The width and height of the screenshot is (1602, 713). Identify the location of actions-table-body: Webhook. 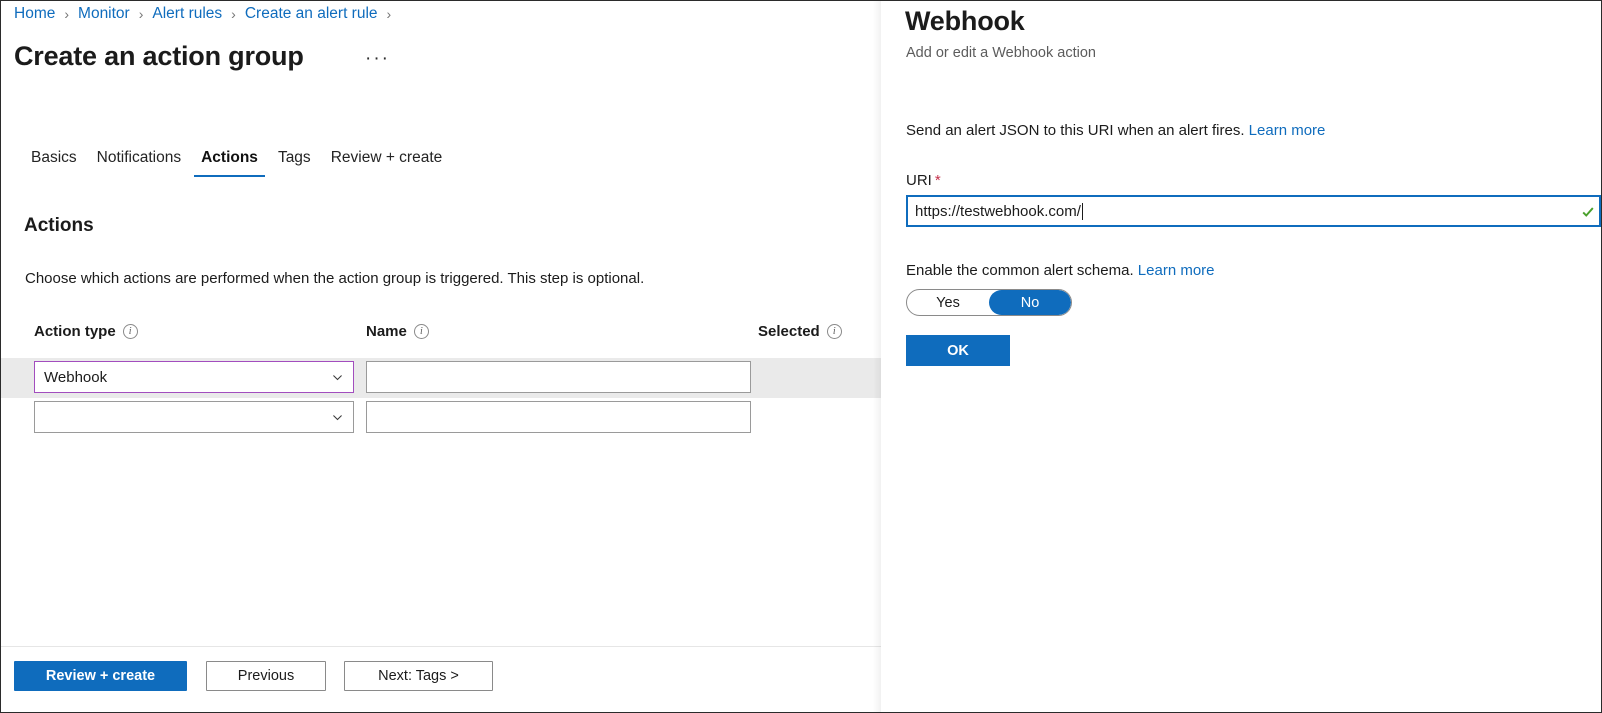
(441, 398).